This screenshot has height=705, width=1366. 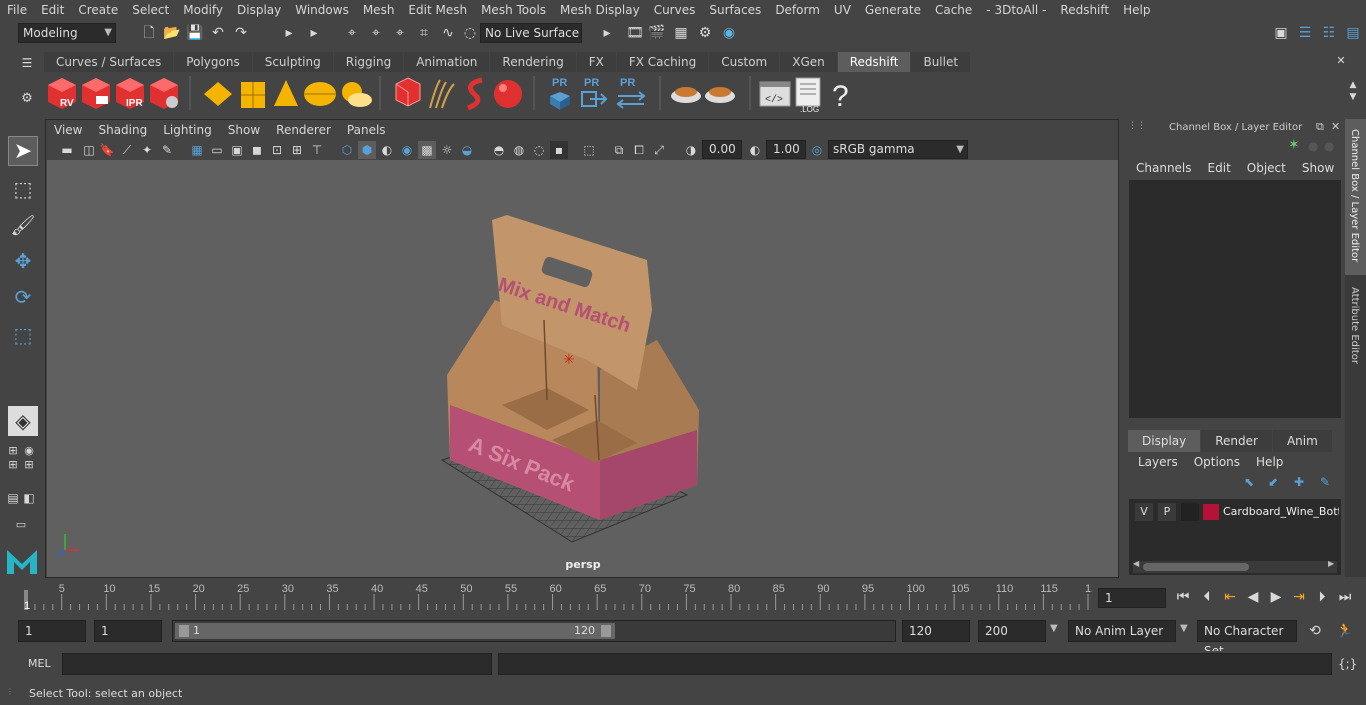 What do you see at coordinates (1355, 197) in the screenshot?
I see `side-tab-channel-box: Channel Box / Layer Editor` at bounding box center [1355, 197].